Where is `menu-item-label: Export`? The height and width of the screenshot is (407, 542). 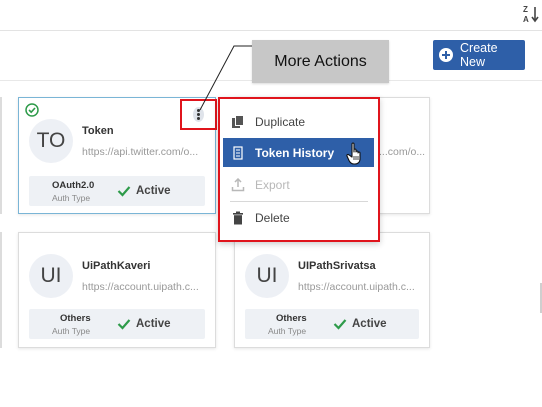 menu-item-label: Export is located at coordinates (272, 184).